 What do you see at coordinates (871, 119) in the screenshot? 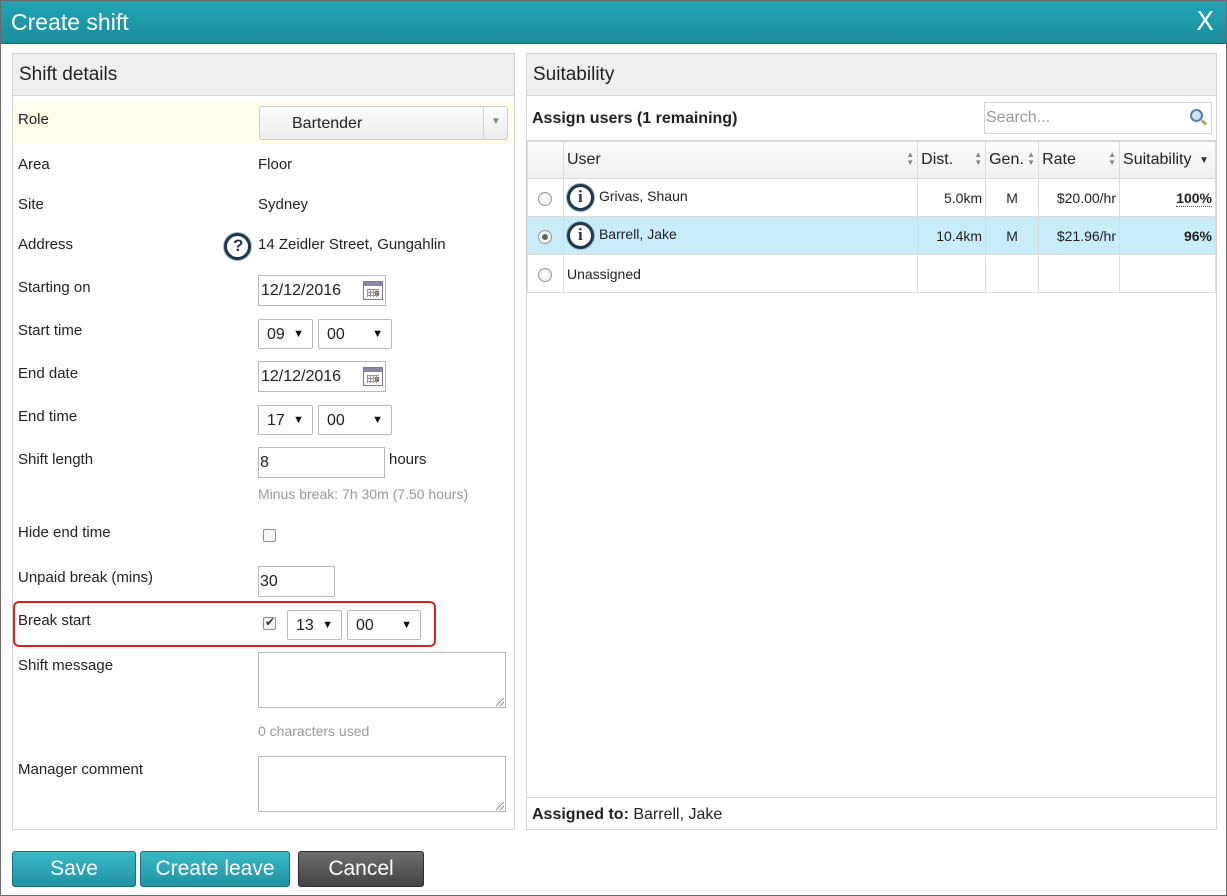
I see `assign-users-bar: Assign users (1 remaining)` at bounding box center [871, 119].